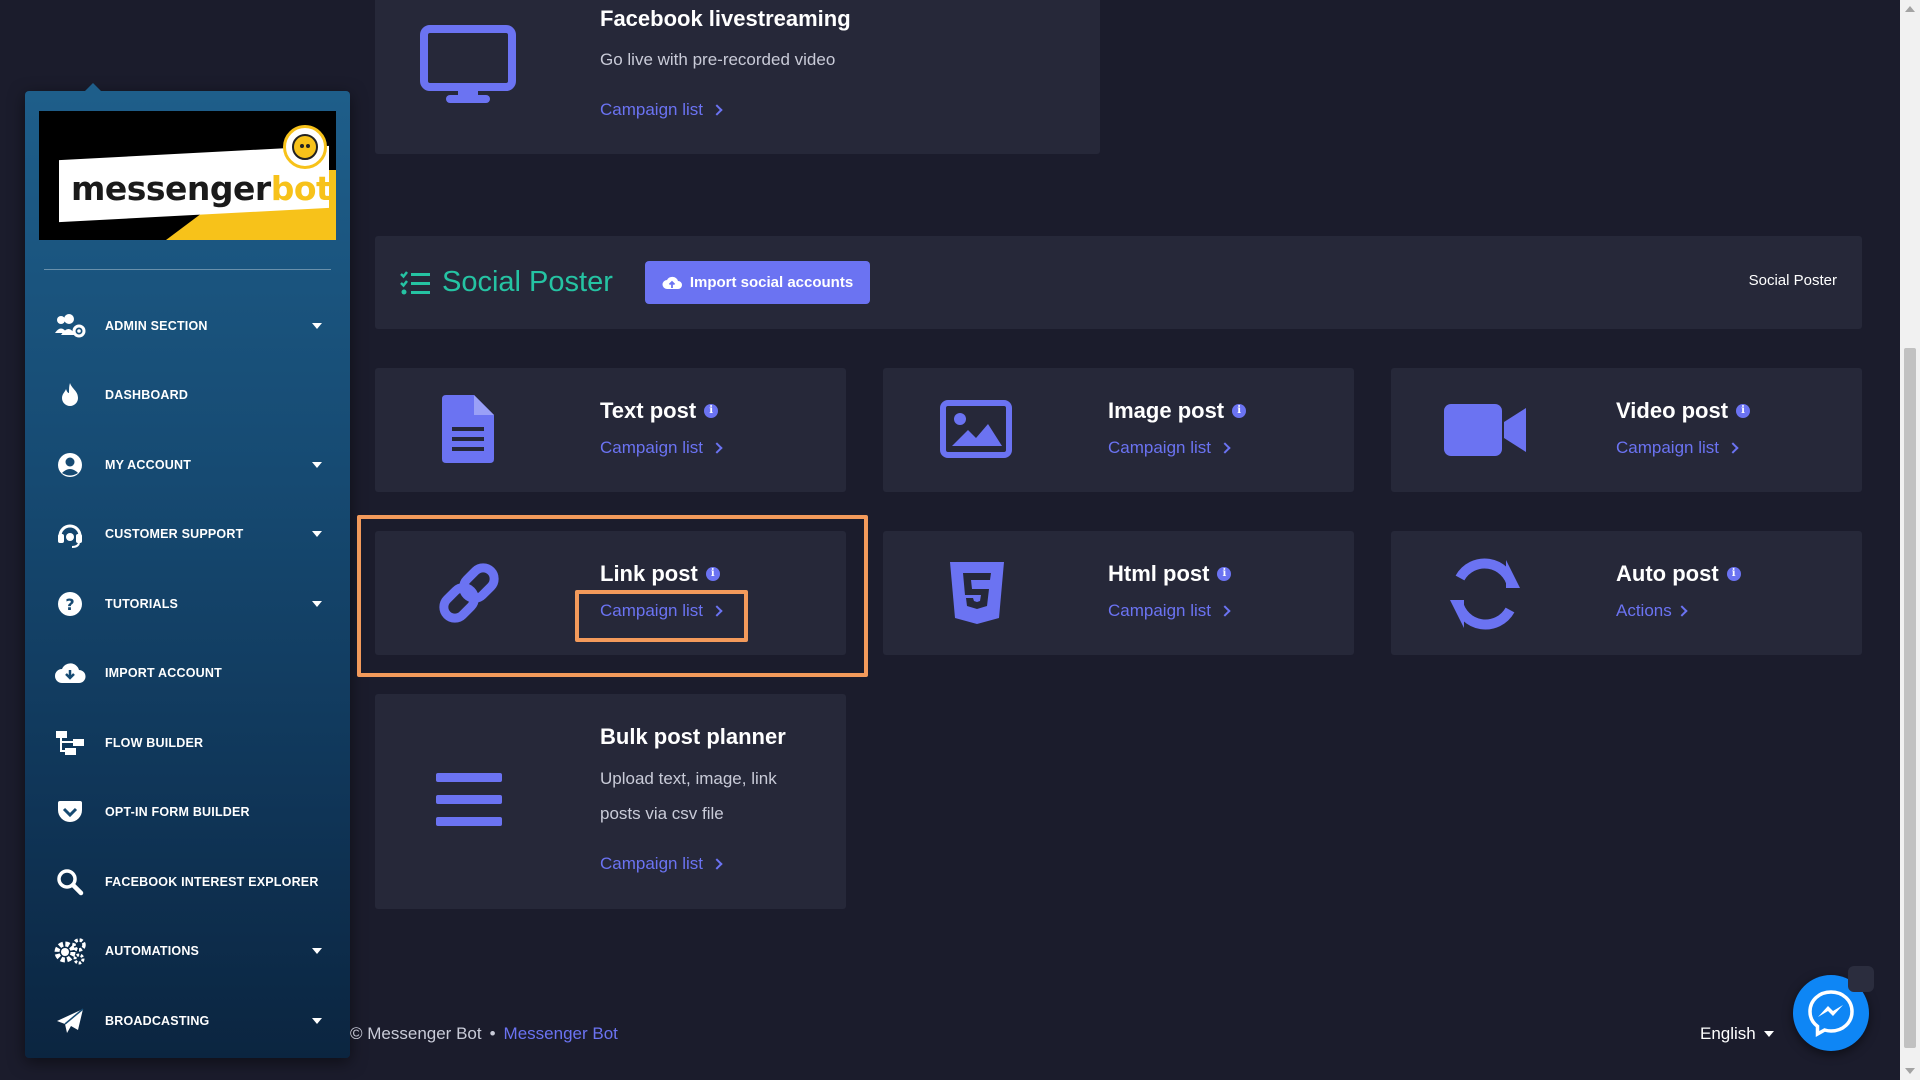  I want to click on footer-brand-link: Messenger Bot, so click(561, 1034).